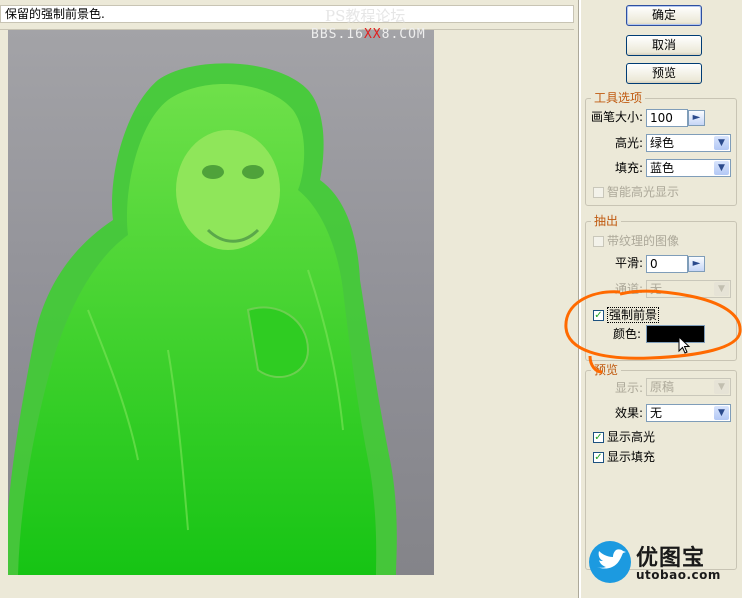  I want to click on hint-bar-underline, so click(287, 26).